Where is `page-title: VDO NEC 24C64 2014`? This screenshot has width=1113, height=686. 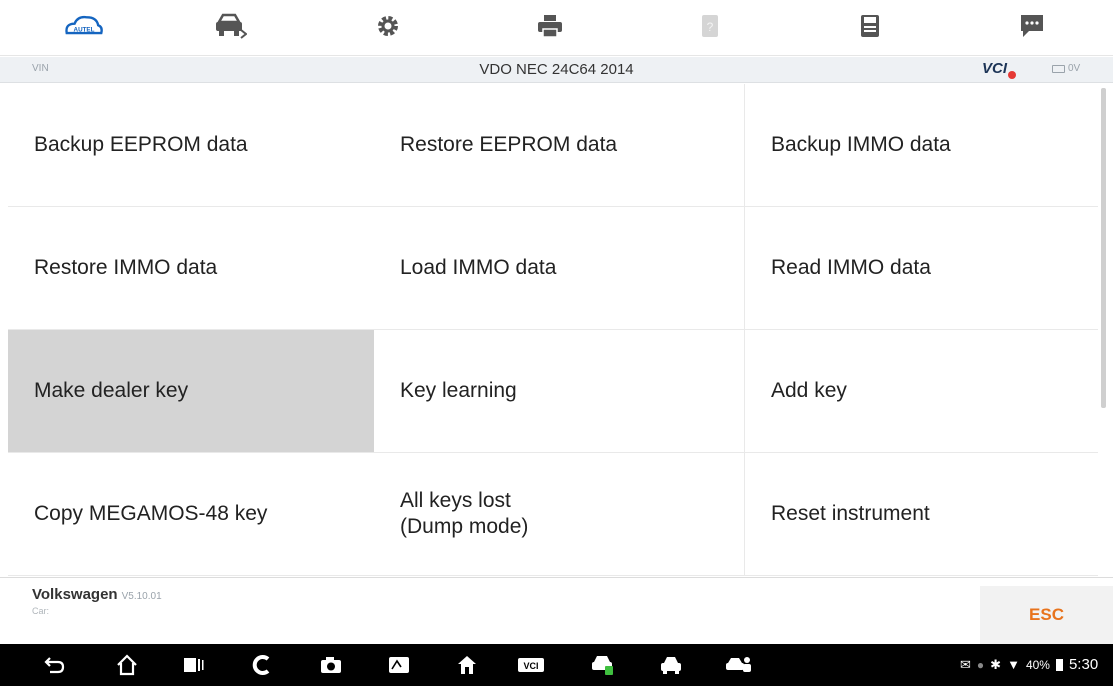 page-title: VDO NEC 24C64 2014 is located at coordinates (556, 69).